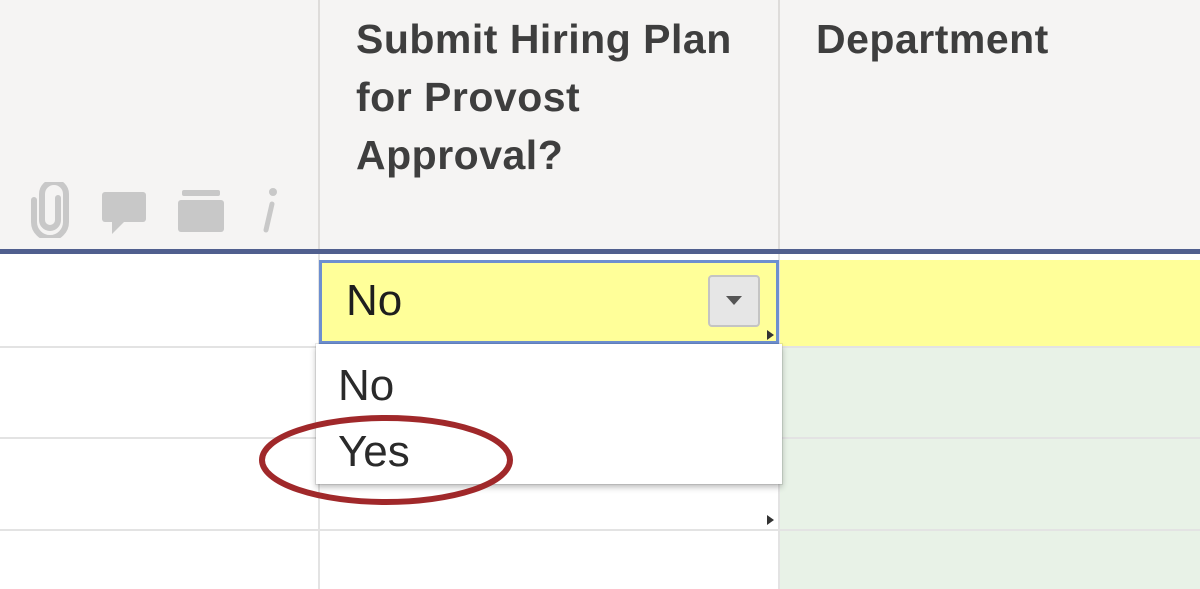 This screenshot has height=589, width=1200. What do you see at coordinates (600, 251) in the screenshot?
I see `header-bottom-rule` at bounding box center [600, 251].